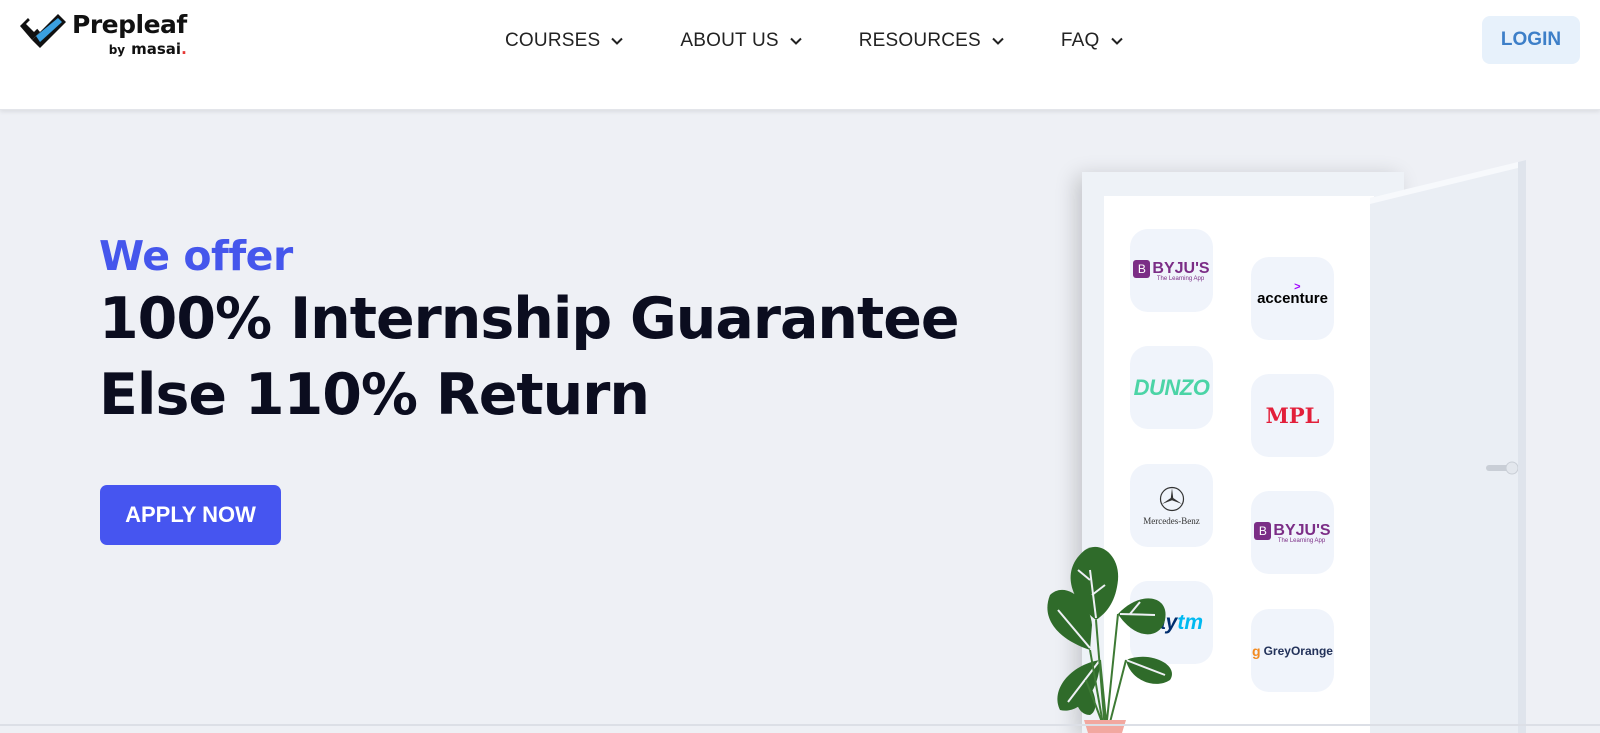  What do you see at coordinates (1298, 650) in the screenshot?
I see `greyorange-name: GreyOrange` at bounding box center [1298, 650].